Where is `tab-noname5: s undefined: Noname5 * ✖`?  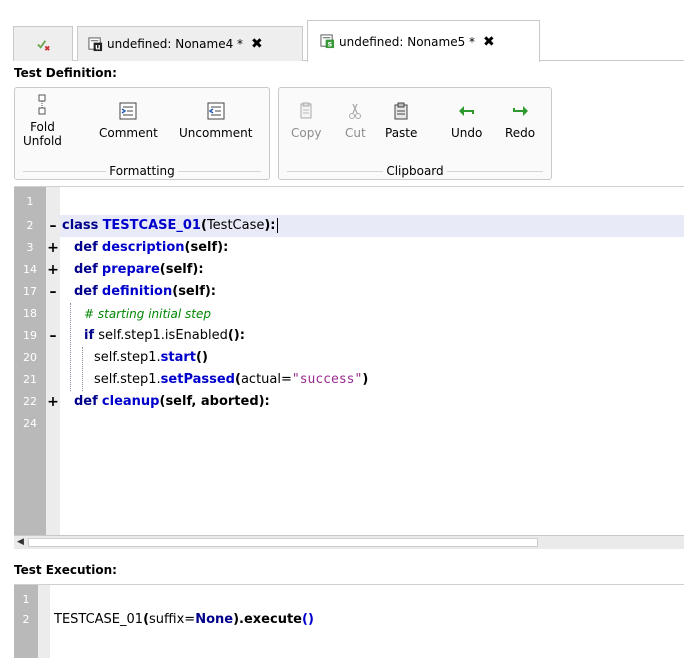 tab-noname5: s undefined: Noname5 * ✖ is located at coordinates (423, 41).